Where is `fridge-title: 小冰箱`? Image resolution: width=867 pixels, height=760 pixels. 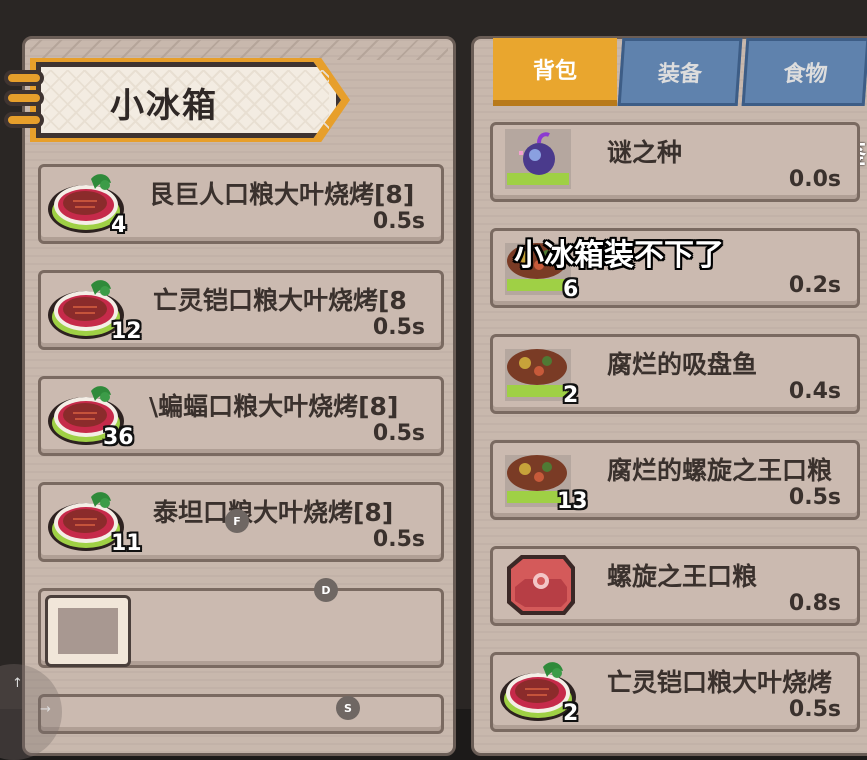 fridge-title: 小冰箱 is located at coordinates (164, 106).